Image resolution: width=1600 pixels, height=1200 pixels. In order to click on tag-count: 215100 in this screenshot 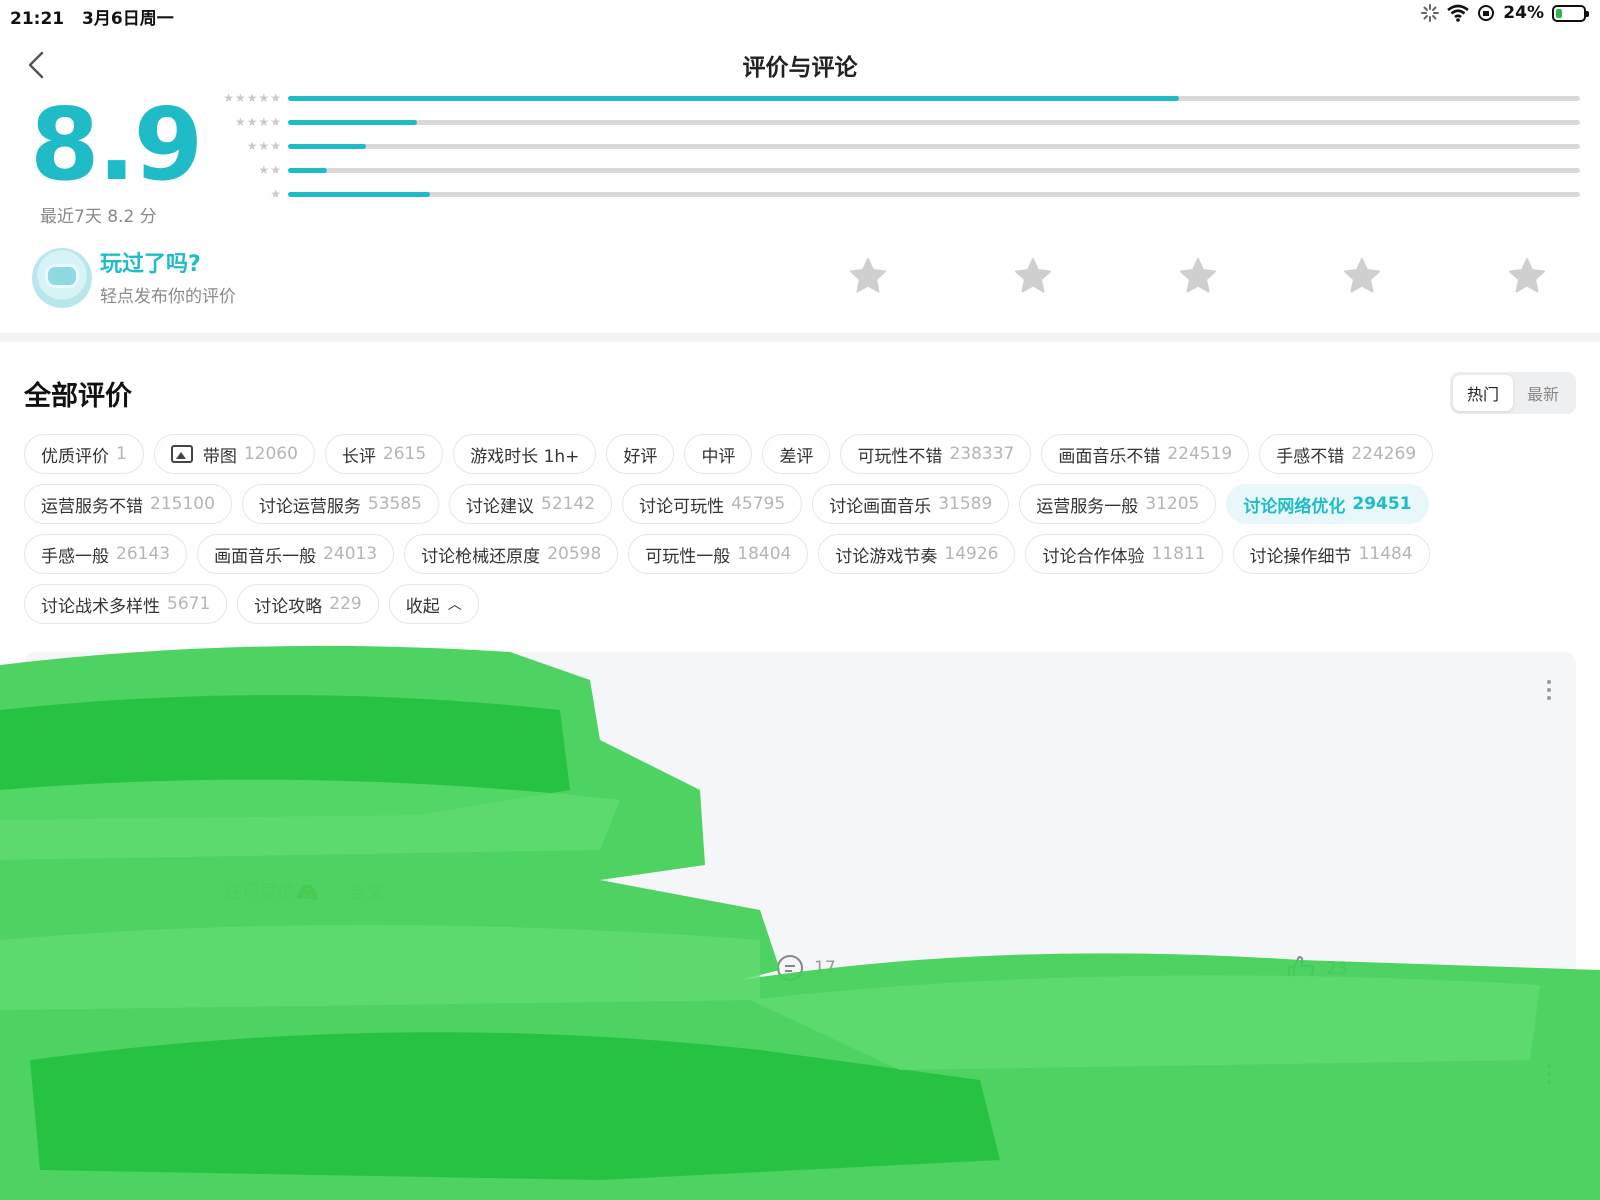, I will do `click(182, 504)`.